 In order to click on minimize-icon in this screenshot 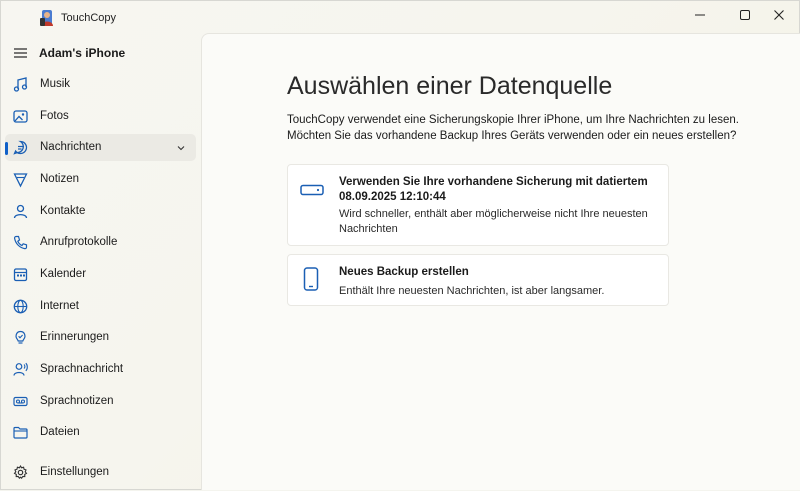, I will do `click(700, 15)`.